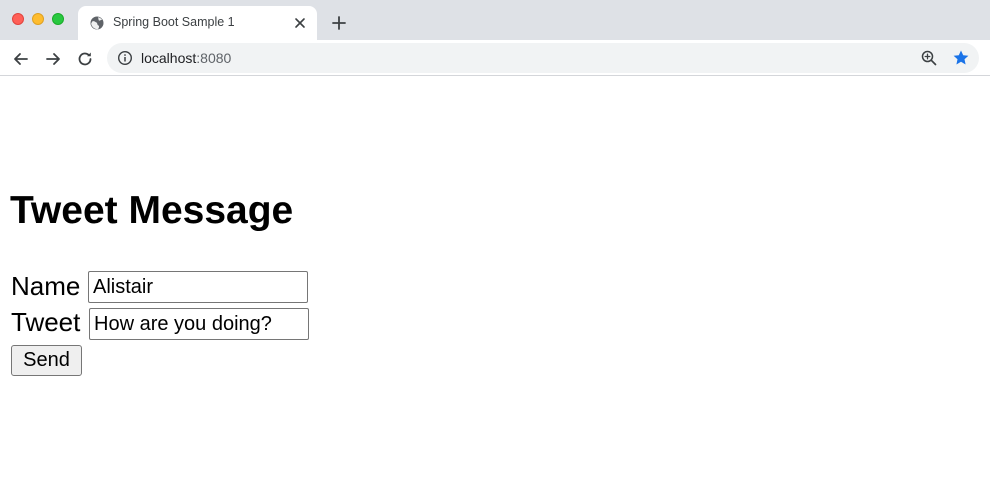 This screenshot has height=486, width=990. What do you see at coordinates (961, 58) in the screenshot?
I see `star-icon` at bounding box center [961, 58].